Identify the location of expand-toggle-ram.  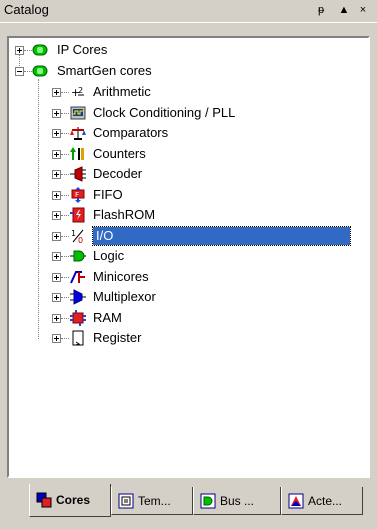
(56, 318).